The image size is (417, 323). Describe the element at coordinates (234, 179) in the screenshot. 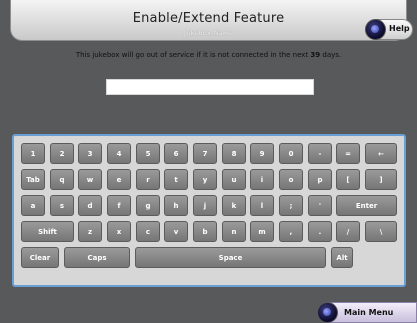

I see `key-u: u` at that location.